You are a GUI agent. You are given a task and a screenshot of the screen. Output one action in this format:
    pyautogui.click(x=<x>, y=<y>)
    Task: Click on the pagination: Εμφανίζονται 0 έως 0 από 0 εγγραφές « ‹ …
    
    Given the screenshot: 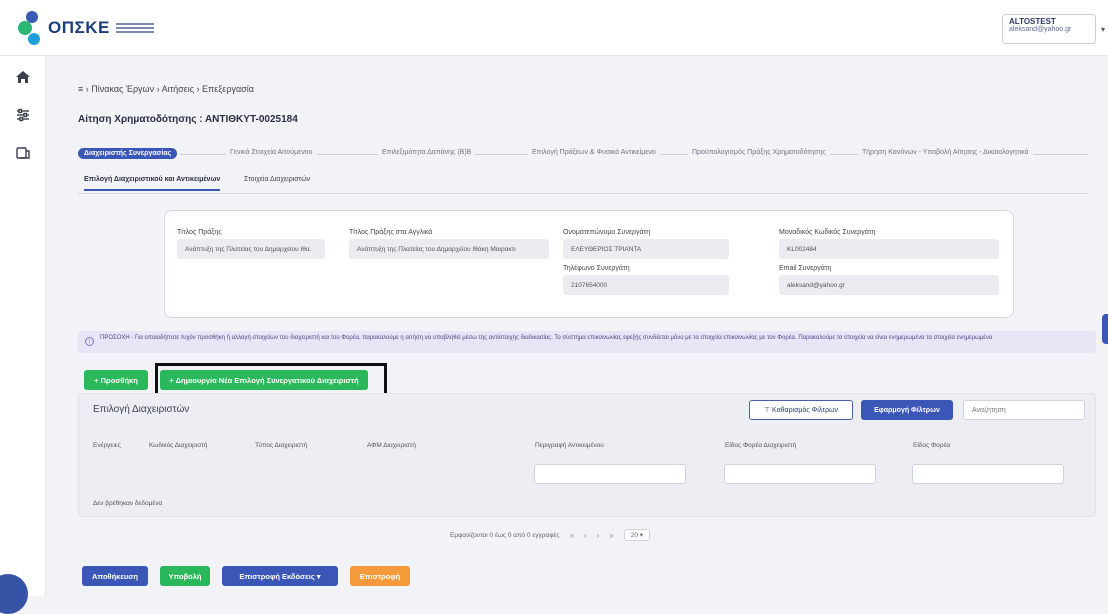 What is the action you would take?
    pyautogui.click(x=550, y=535)
    